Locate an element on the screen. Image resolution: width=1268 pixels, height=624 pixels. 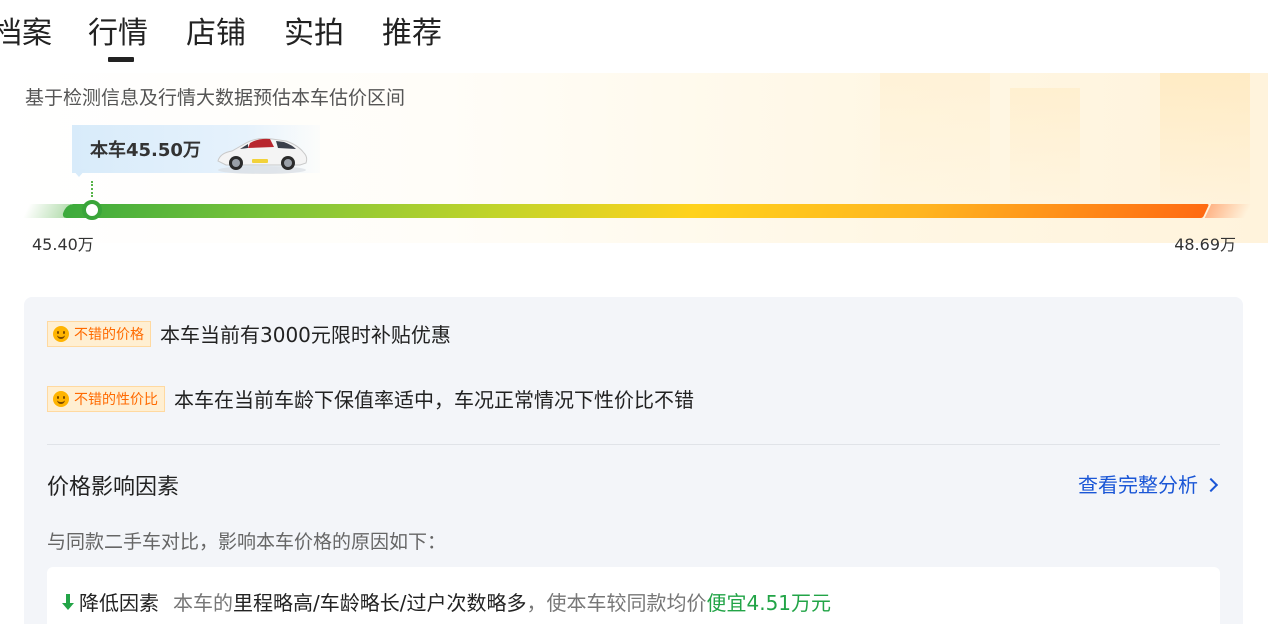
chevron-right-icon is located at coordinates (1211, 484).